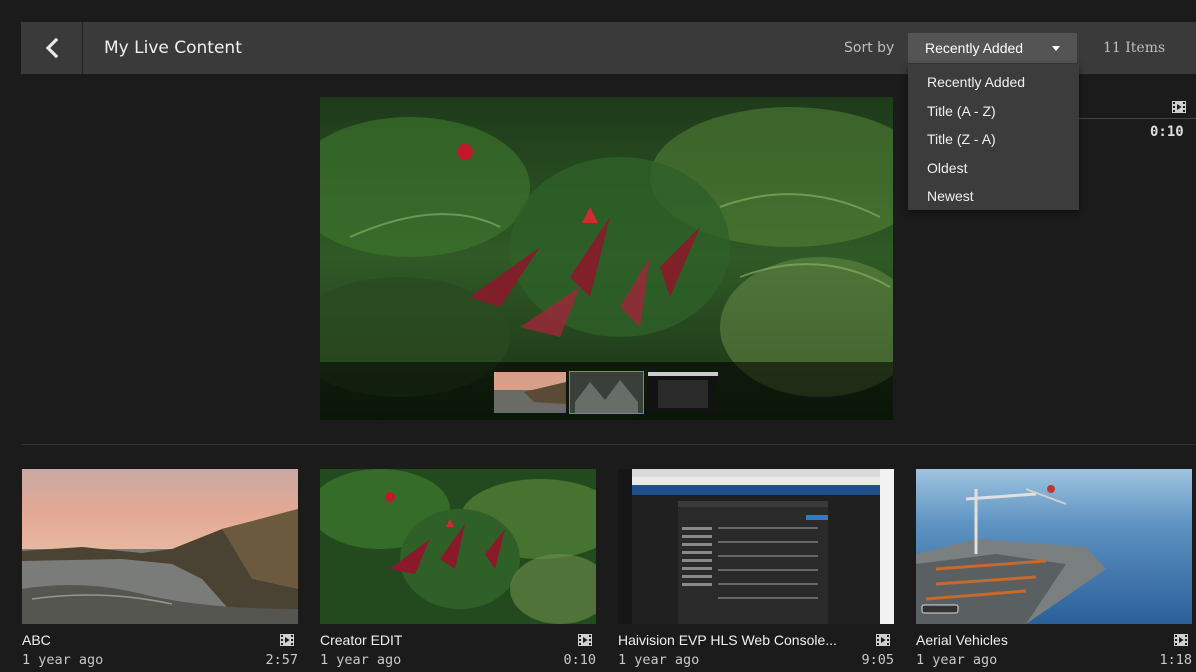  Describe the element at coordinates (993, 196) in the screenshot. I see `sort-option-newest: Newest` at that location.